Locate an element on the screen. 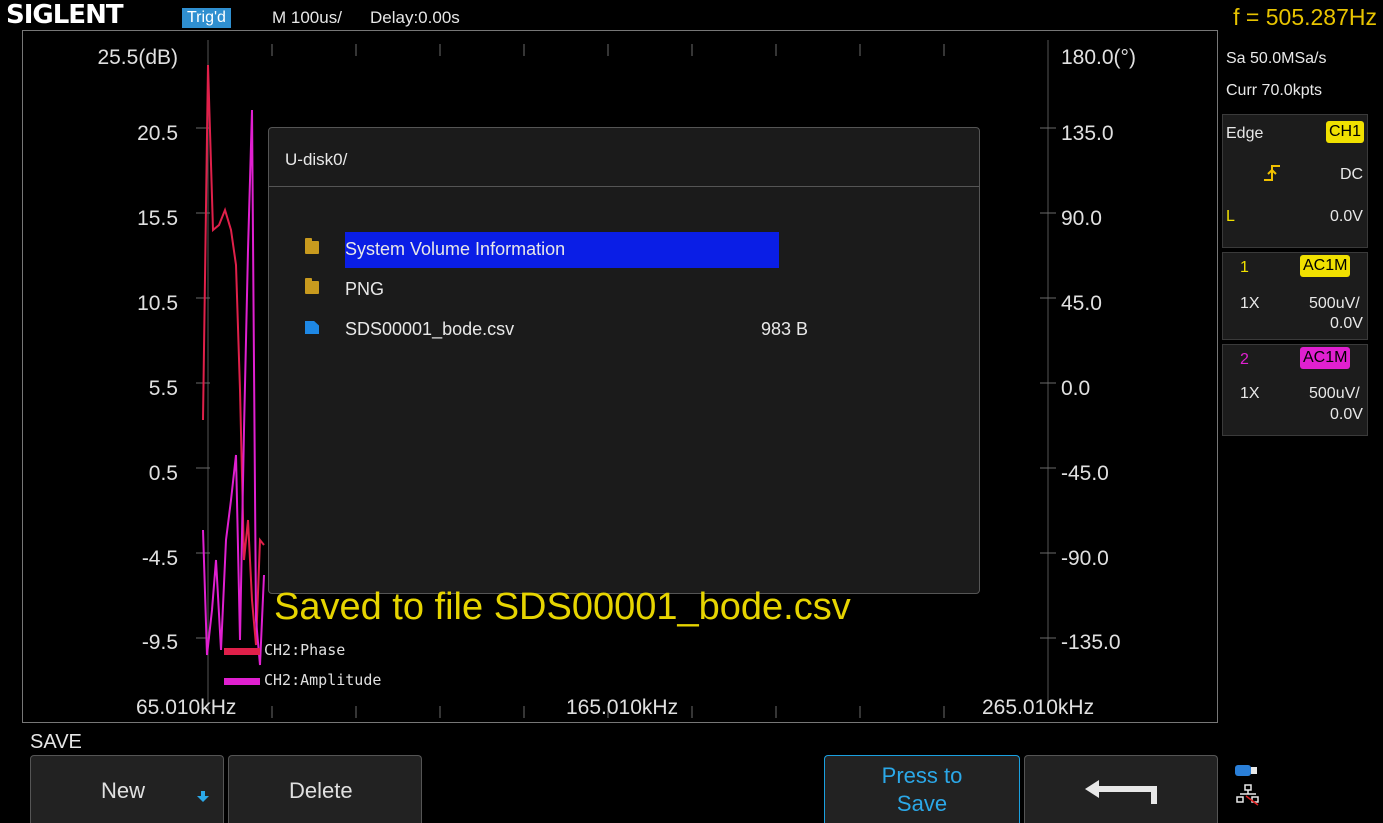  channel-2-offset: 0.0V is located at coordinates (1346, 414).